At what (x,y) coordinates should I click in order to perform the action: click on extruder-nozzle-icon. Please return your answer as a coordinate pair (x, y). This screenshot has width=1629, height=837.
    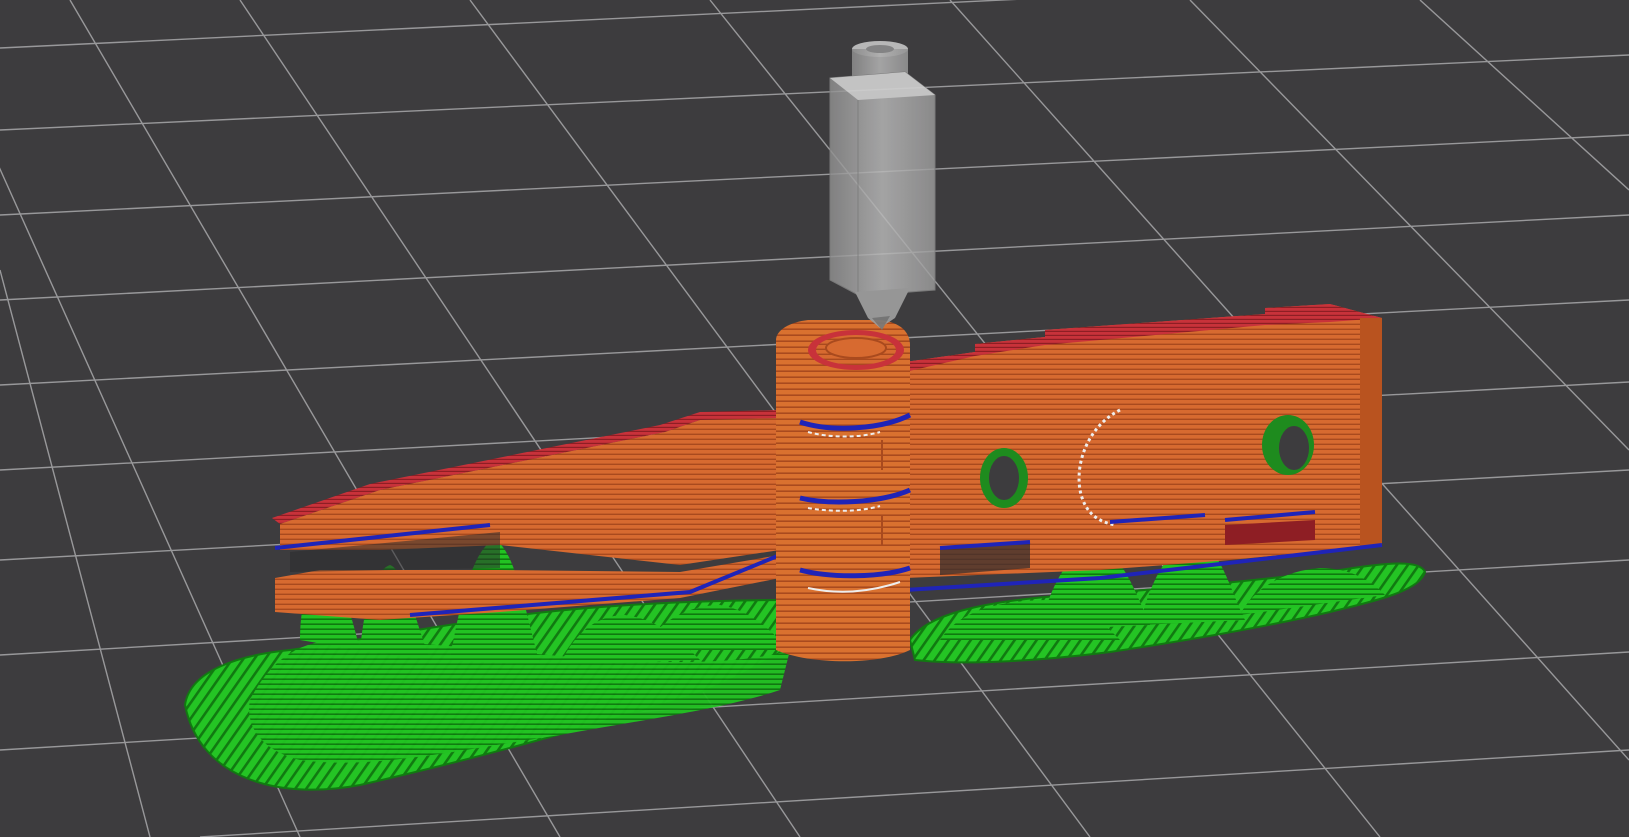
    Looking at the image, I should click on (882, 185).